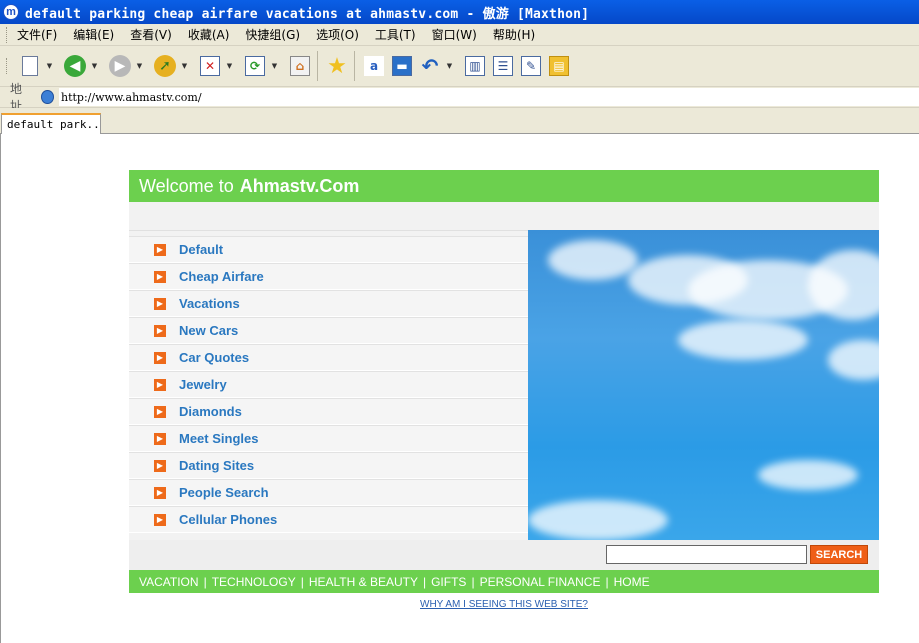 This screenshot has width=919, height=643. I want to click on forward-dropdown-icon: ▼, so click(139, 66).